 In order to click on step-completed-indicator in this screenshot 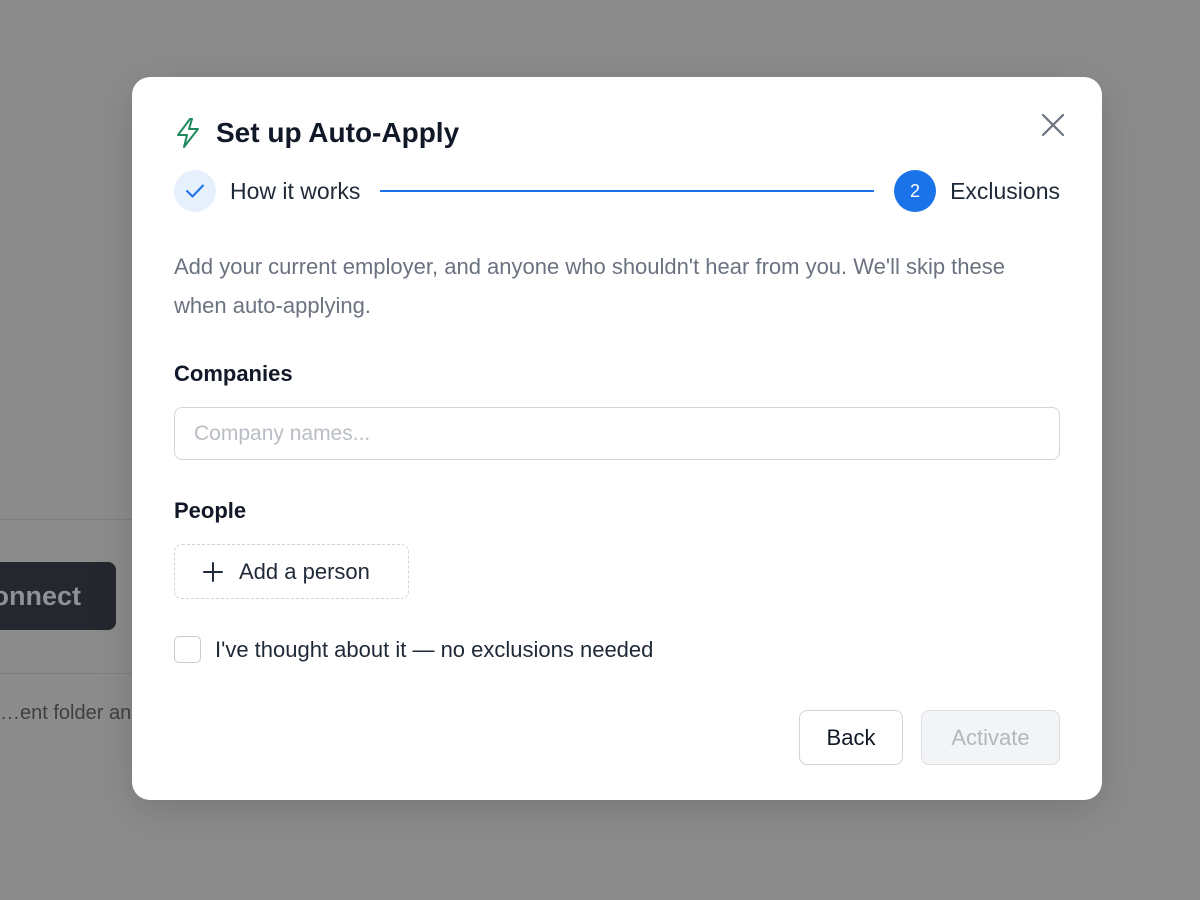, I will do `click(195, 191)`.